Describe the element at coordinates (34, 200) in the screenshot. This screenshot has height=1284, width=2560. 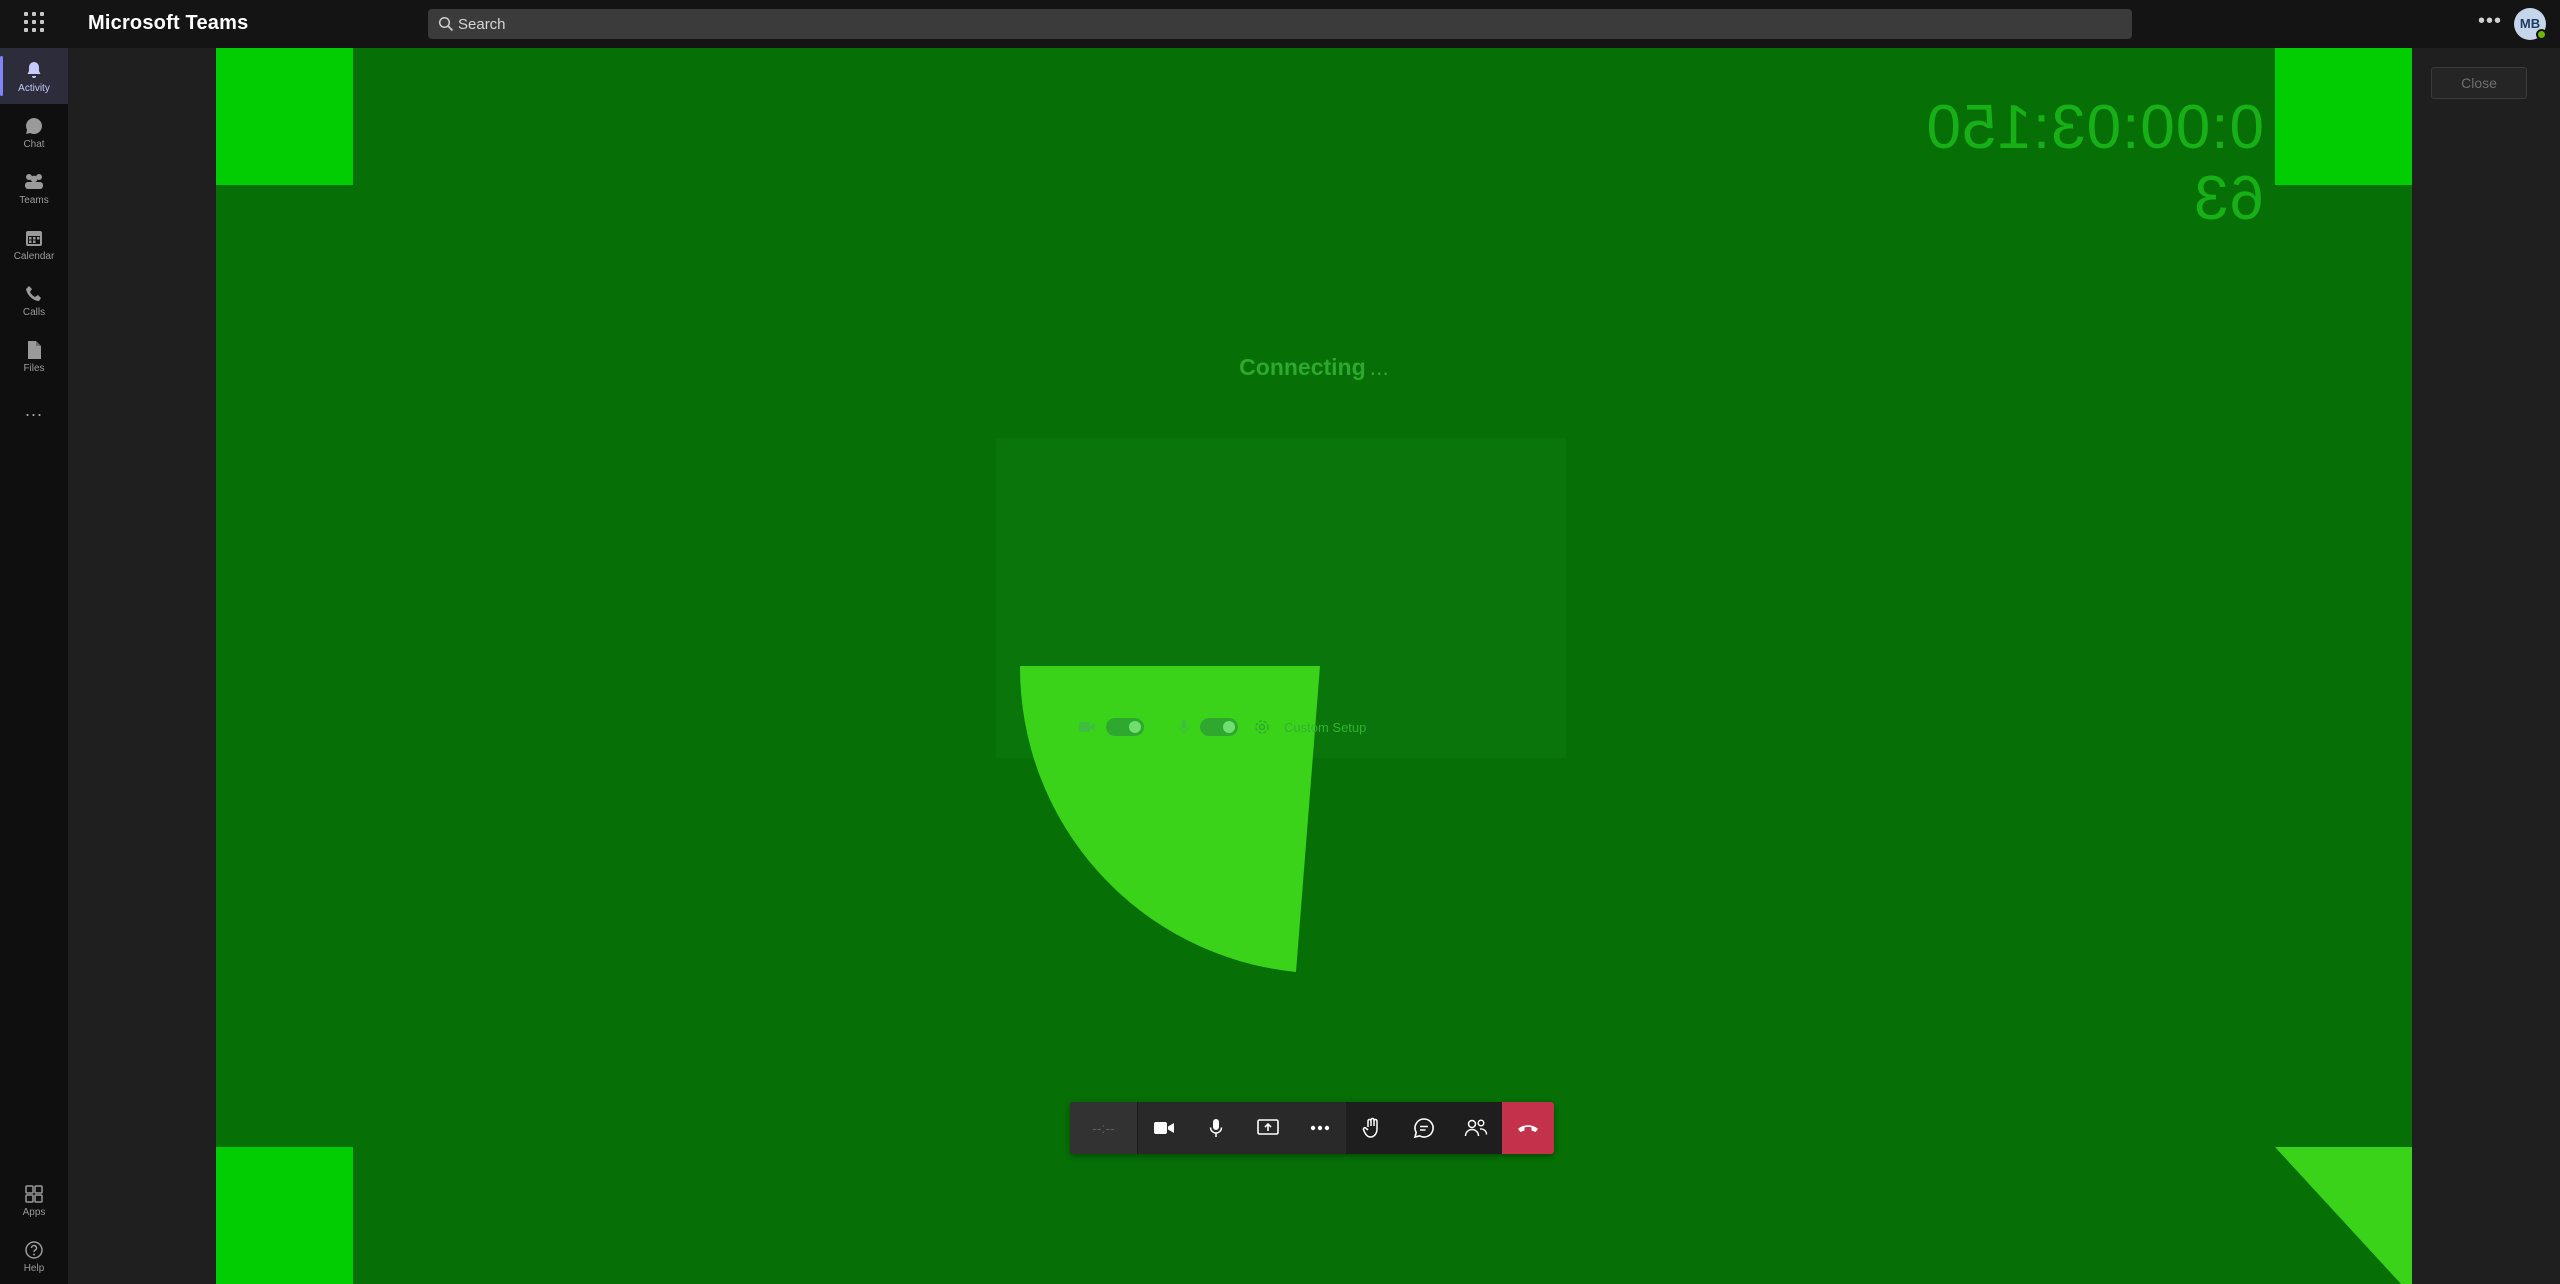
I see `rail-label-teams: Teams` at that location.